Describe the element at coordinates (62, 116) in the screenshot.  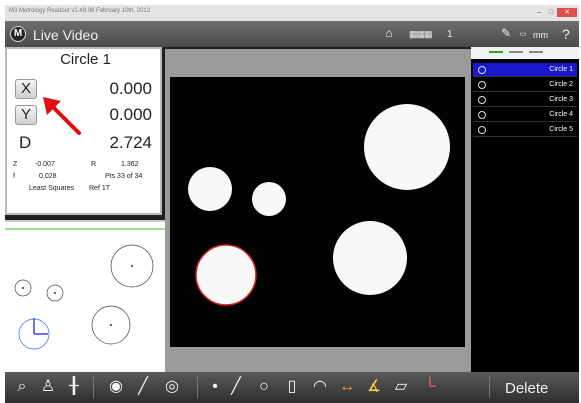
I see `red-arrow-annotation` at that location.